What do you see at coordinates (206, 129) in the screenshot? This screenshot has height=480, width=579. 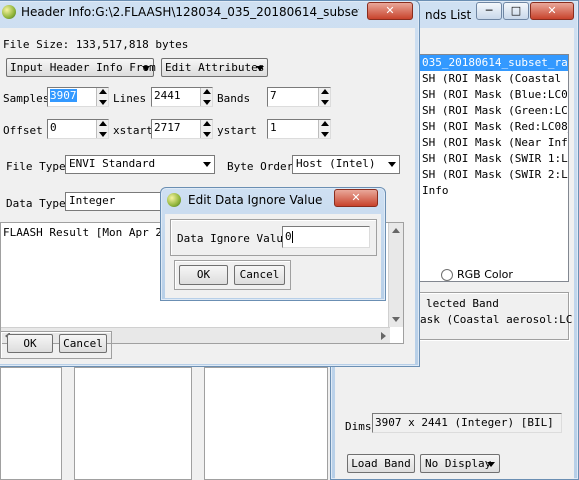 I see `xstart-spinner` at bounding box center [206, 129].